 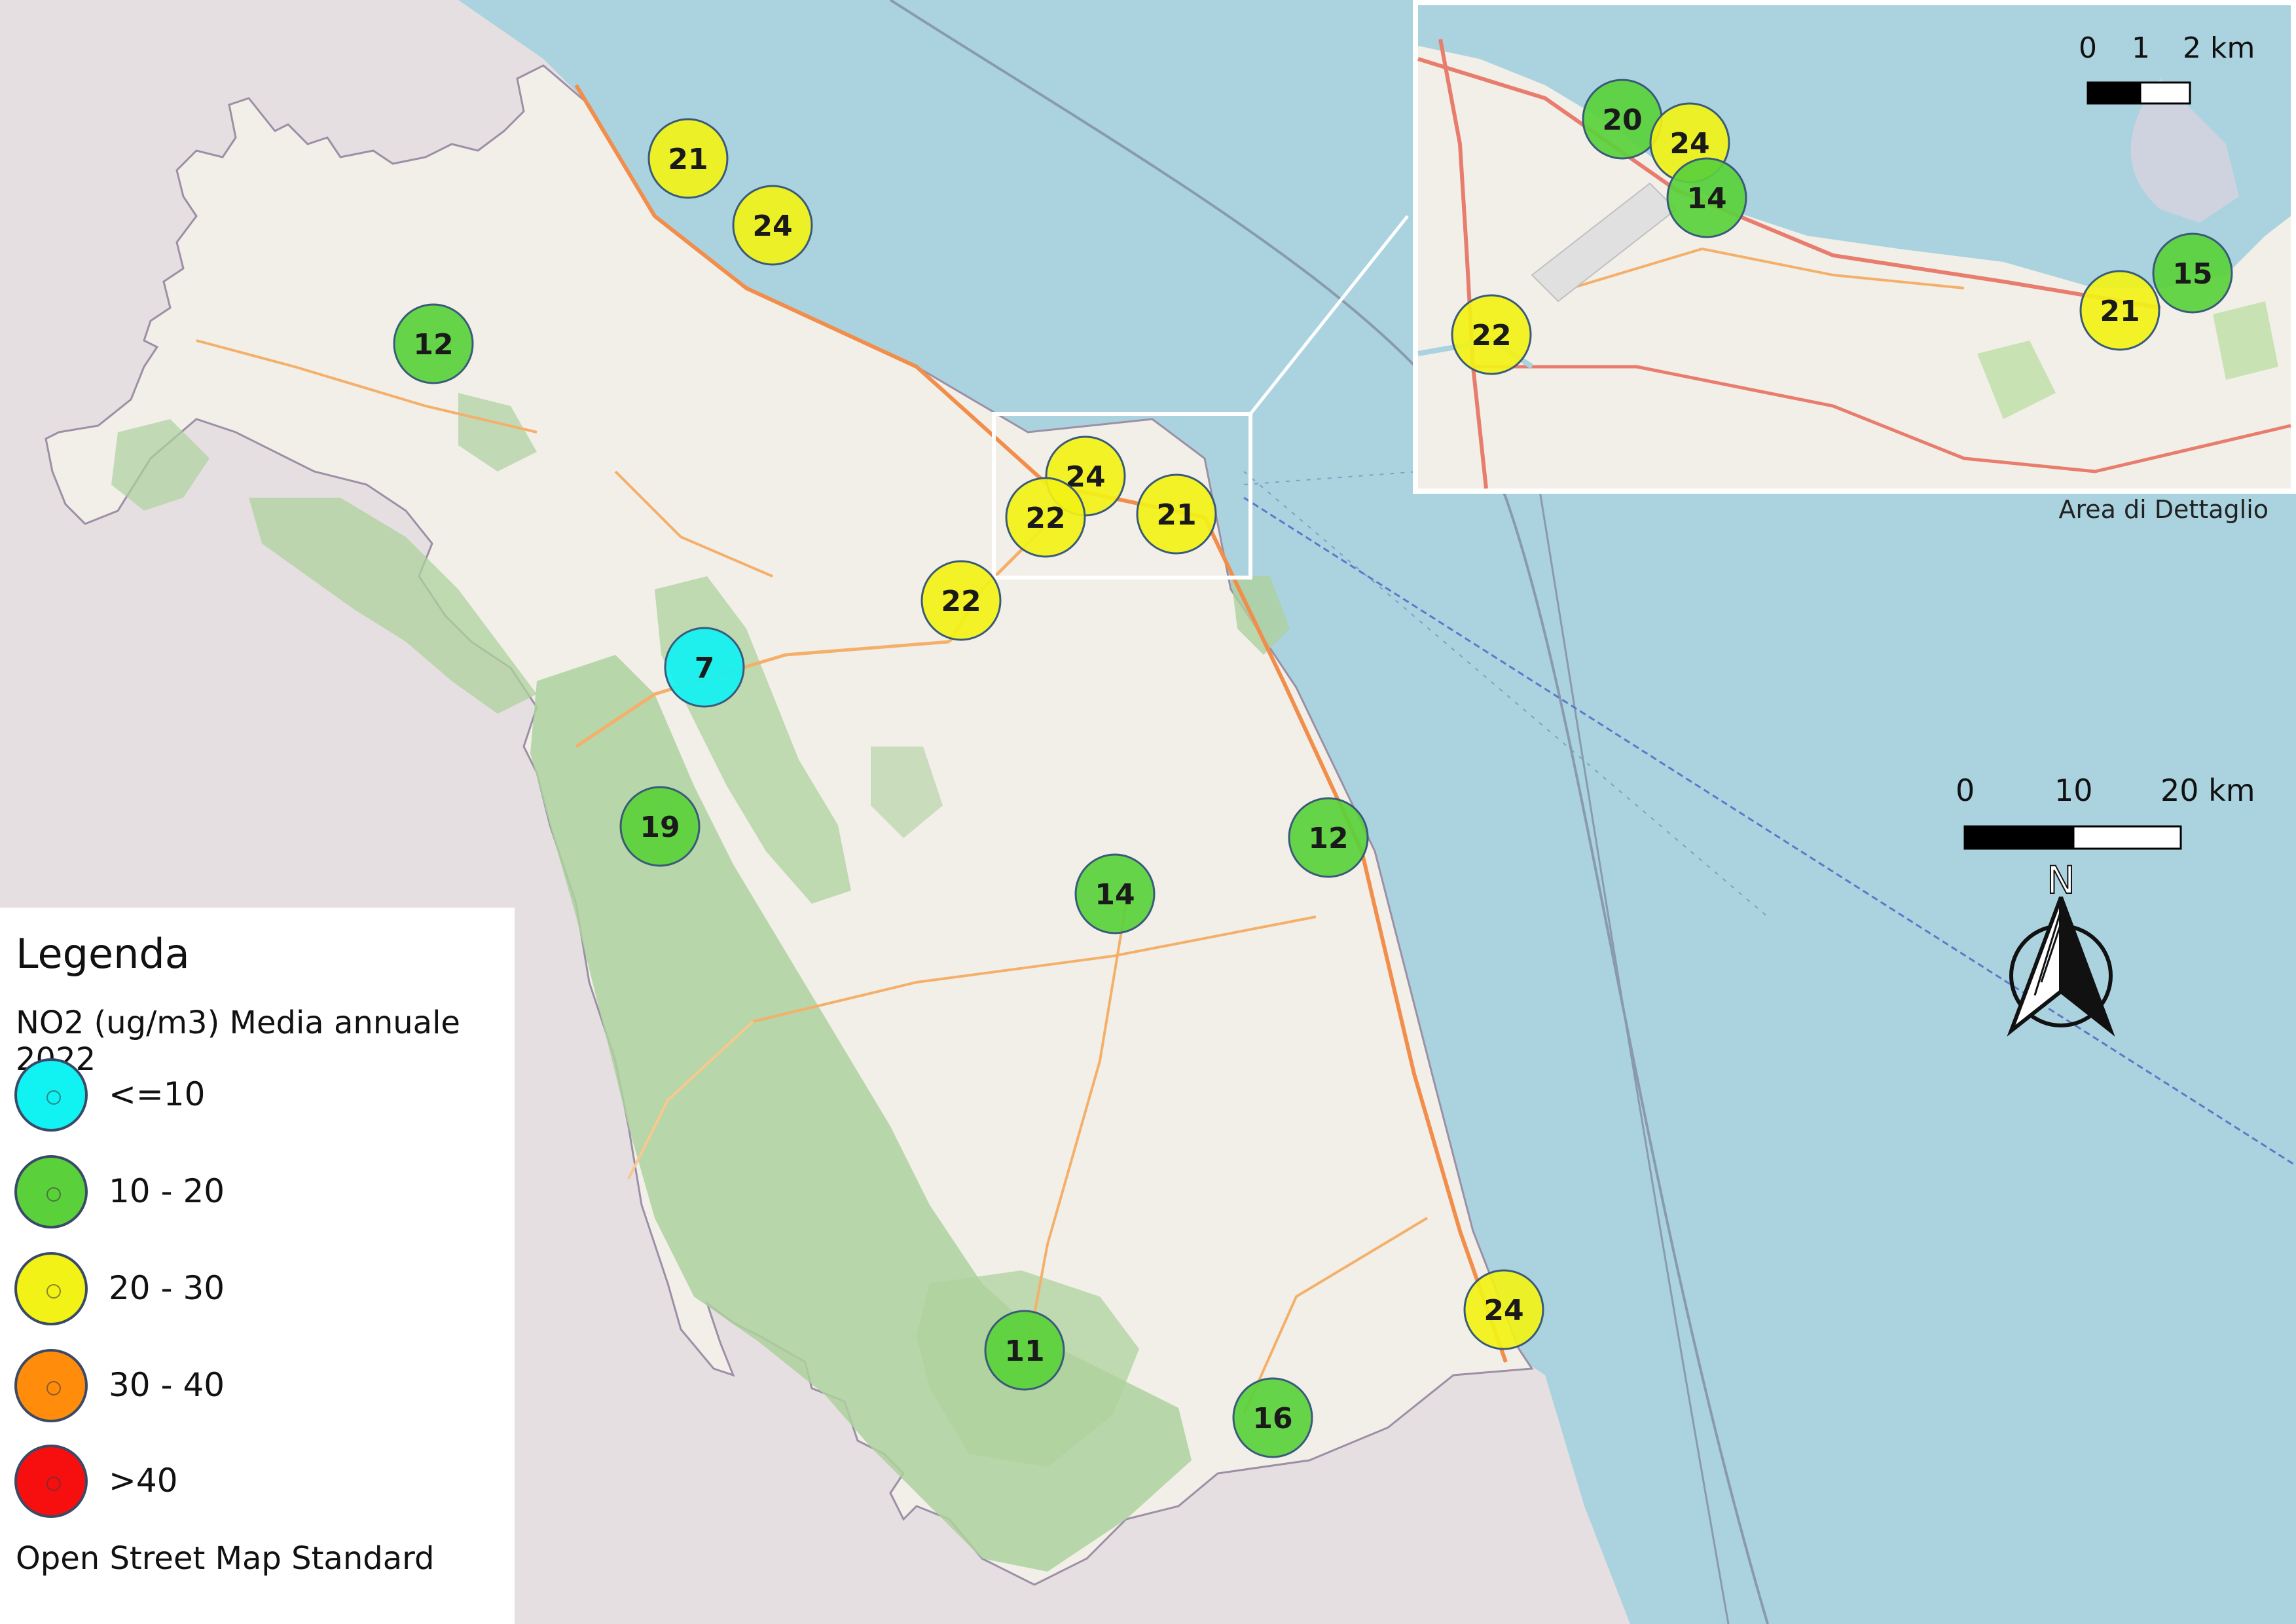 What do you see at coordinates (256, 1097) in the screenshot?
I see `legend-item-class-1: <=10` at bounding box center [256, 1097].